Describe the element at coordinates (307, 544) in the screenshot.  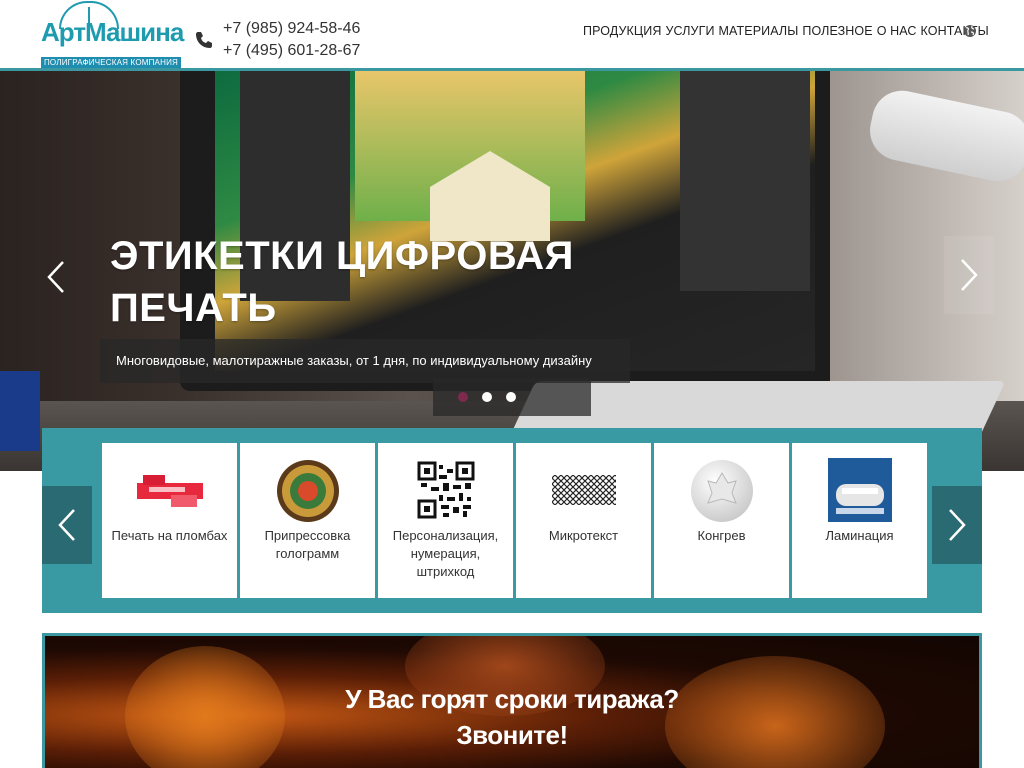
I see `service-card-label: Припрессовка голограмм` at that location.